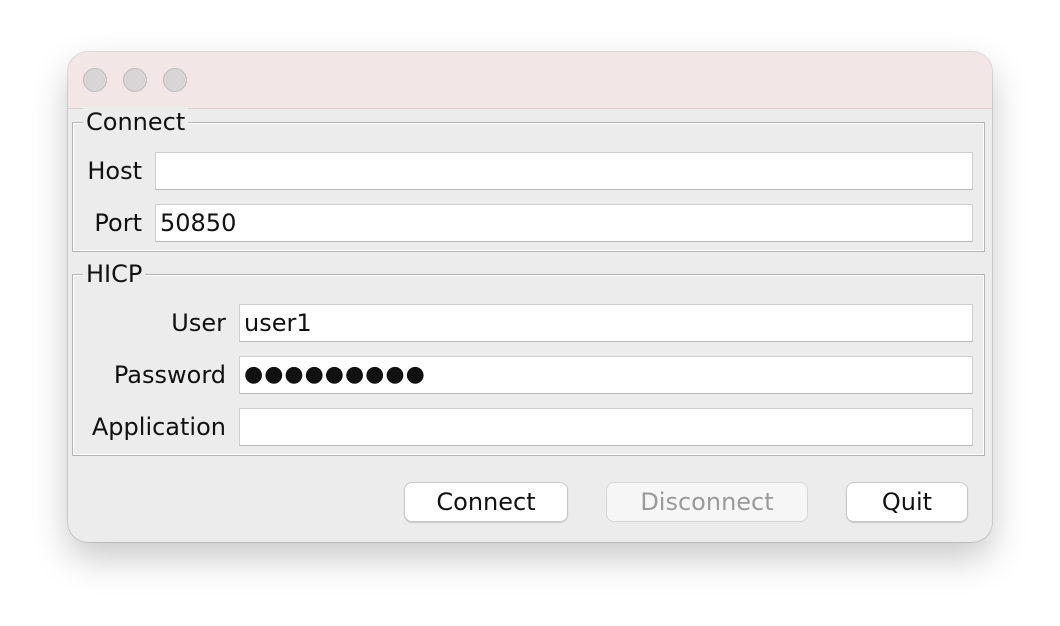  Describe the element at coordinates (114, 274) in the screenshot. I see `hicp-group-title: HICP` at that location.